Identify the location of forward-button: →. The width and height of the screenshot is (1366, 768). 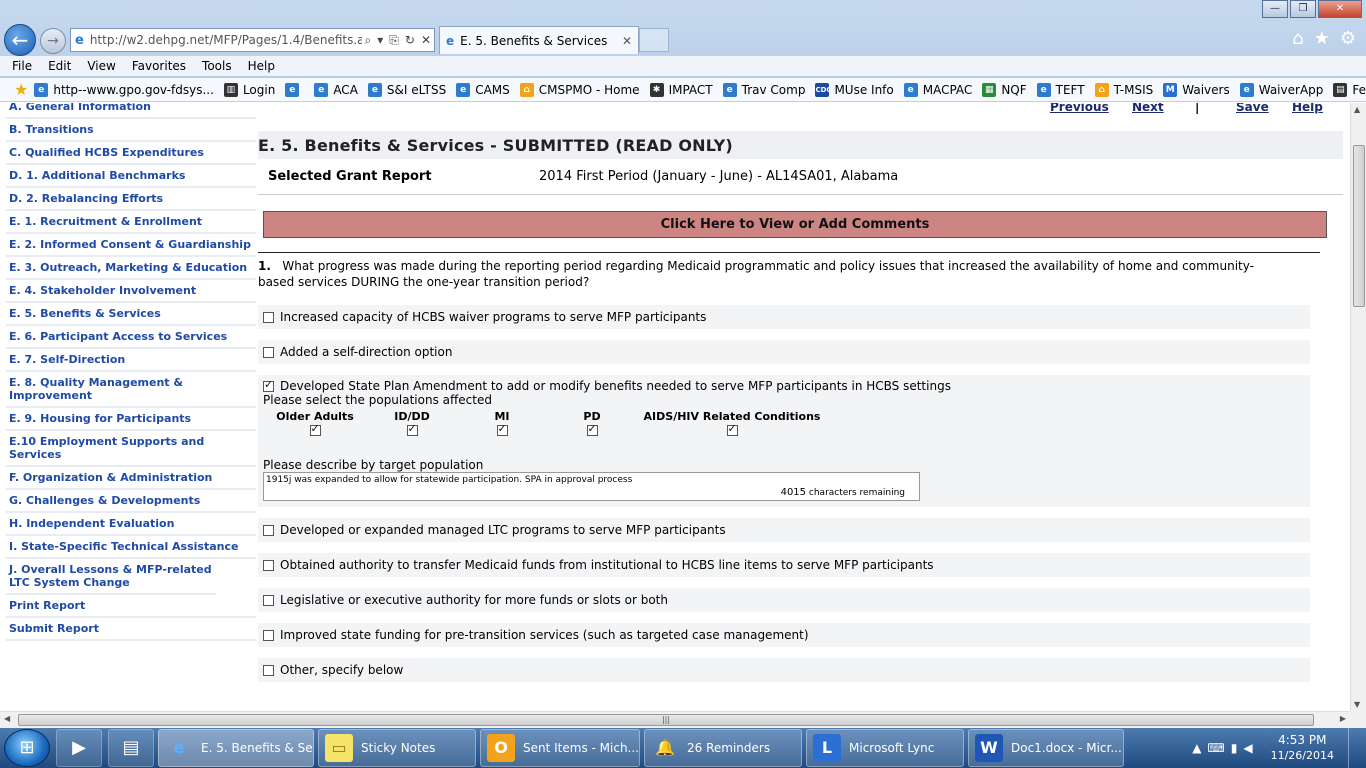
(53, 41).